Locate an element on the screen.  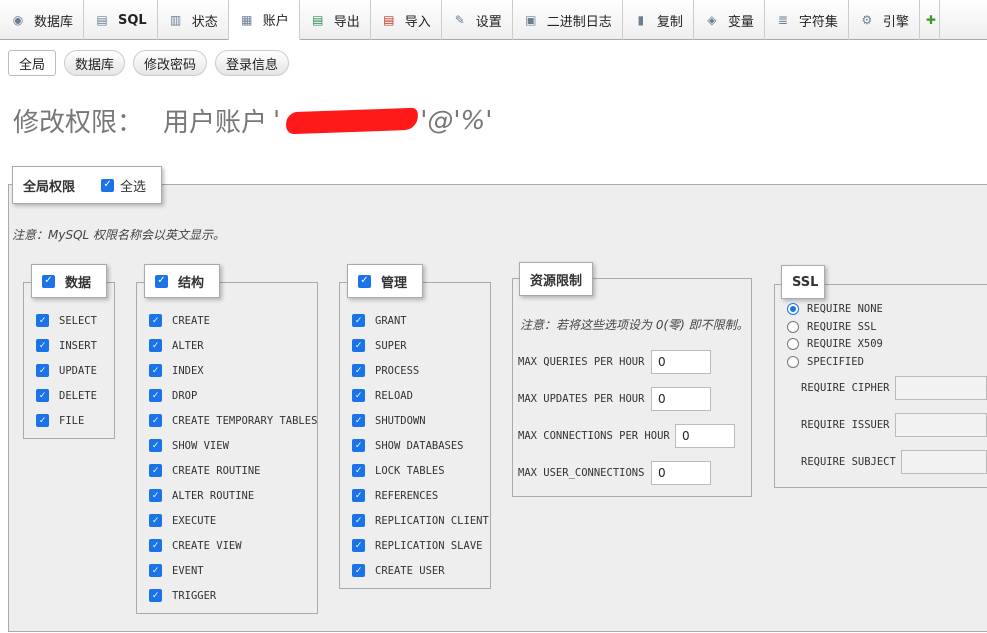
tab-sql: ▤ SQL is located at coordinates (121, 20).